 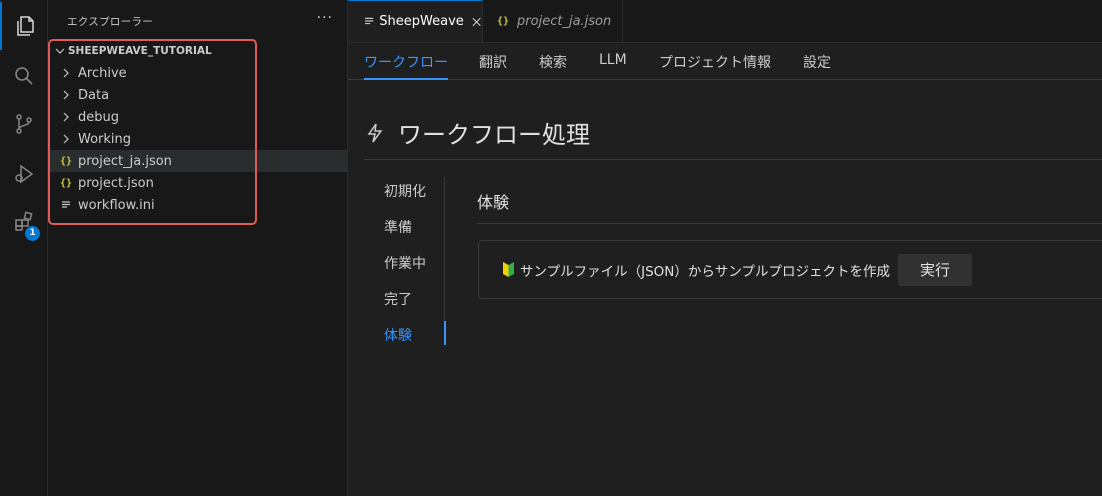 I want to click on run-debug-icon, so click(x=23, y=174).